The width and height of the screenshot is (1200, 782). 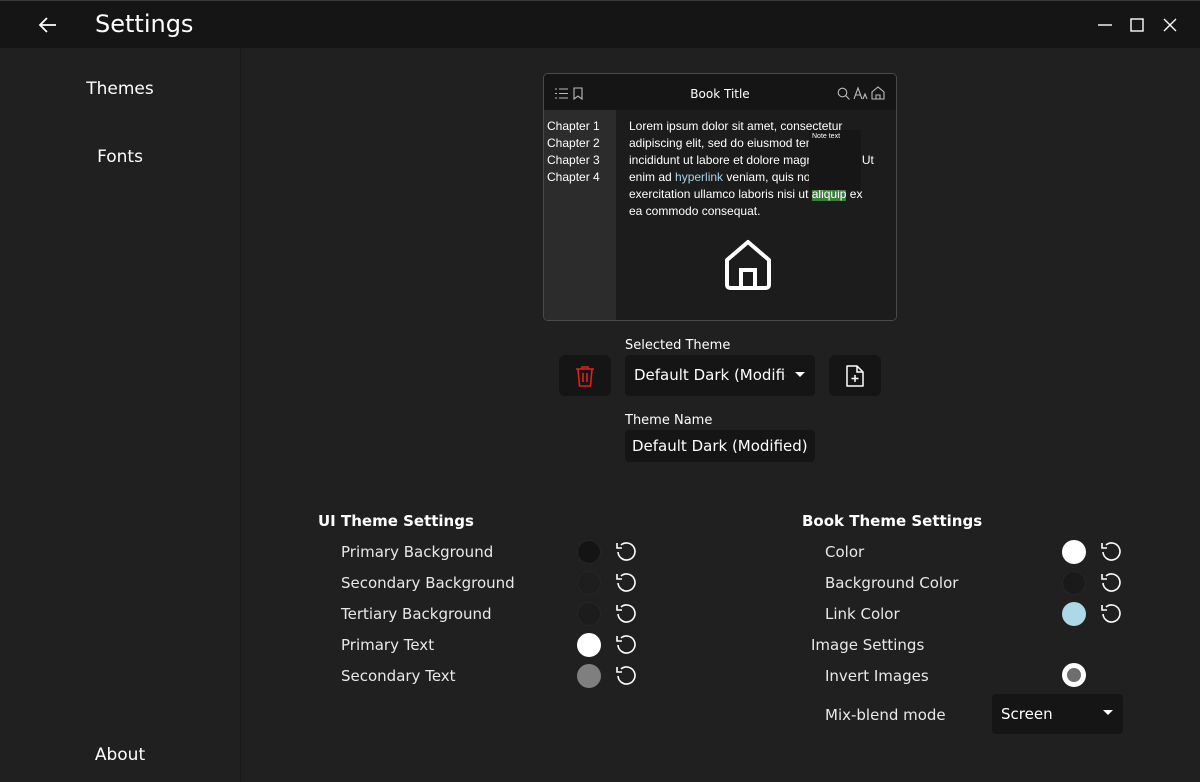 What do you see at coordinates (589, 676) in the screenshot?
I see `secondary-text-swatch` at bounding box center [589, 676].